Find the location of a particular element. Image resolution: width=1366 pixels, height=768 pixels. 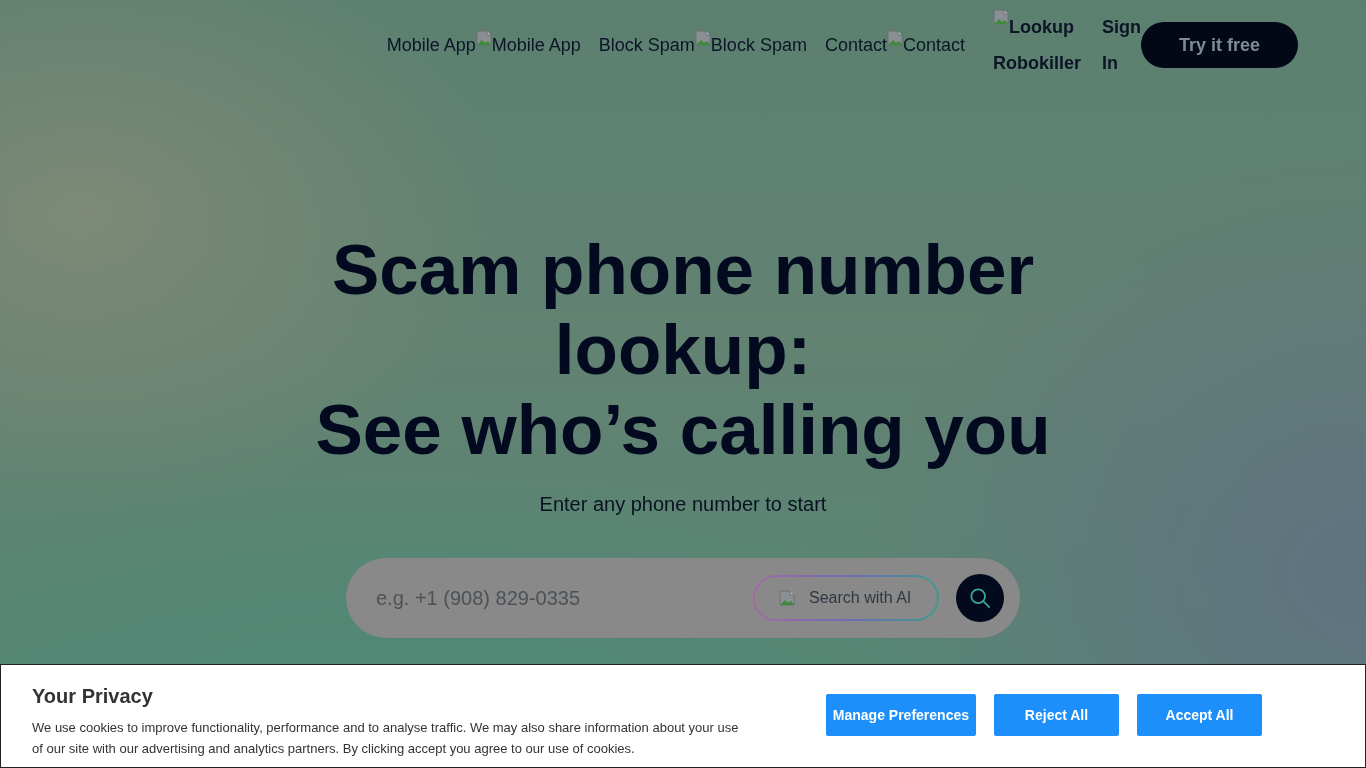

banner-text: We use cookies to improve functionality, performance and to analyse traffic. We may also share information about your use of our site with our advertising and analytics partners. By clicking accept you agree to our use of cookies. is located at coordinates (386, 738).